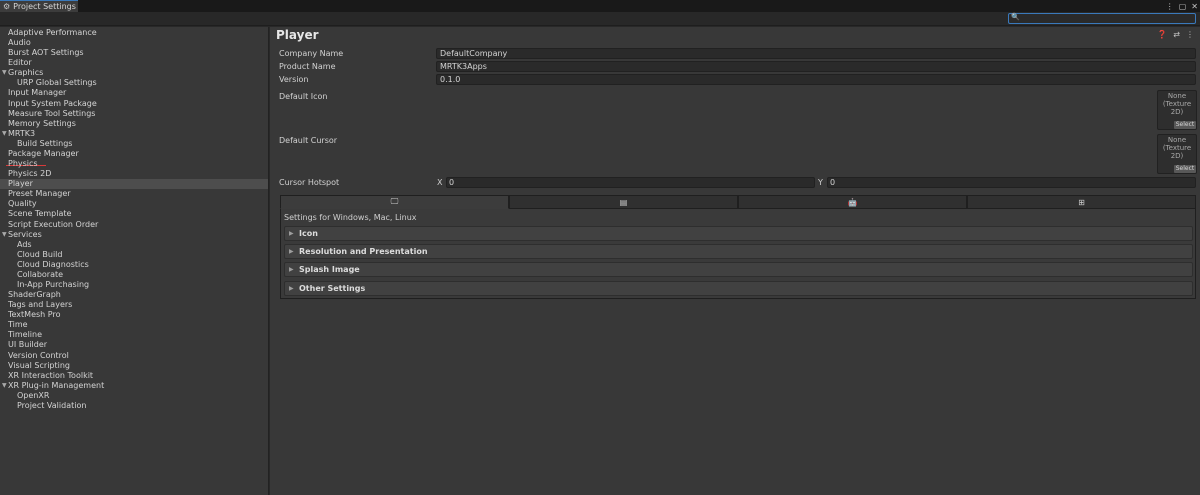 The image size is (1200, 495). What do you see at coordinates (24, 244) in the screenshot?
I see `sidebar-item-label: Ads` at bounding box center [24, 244].